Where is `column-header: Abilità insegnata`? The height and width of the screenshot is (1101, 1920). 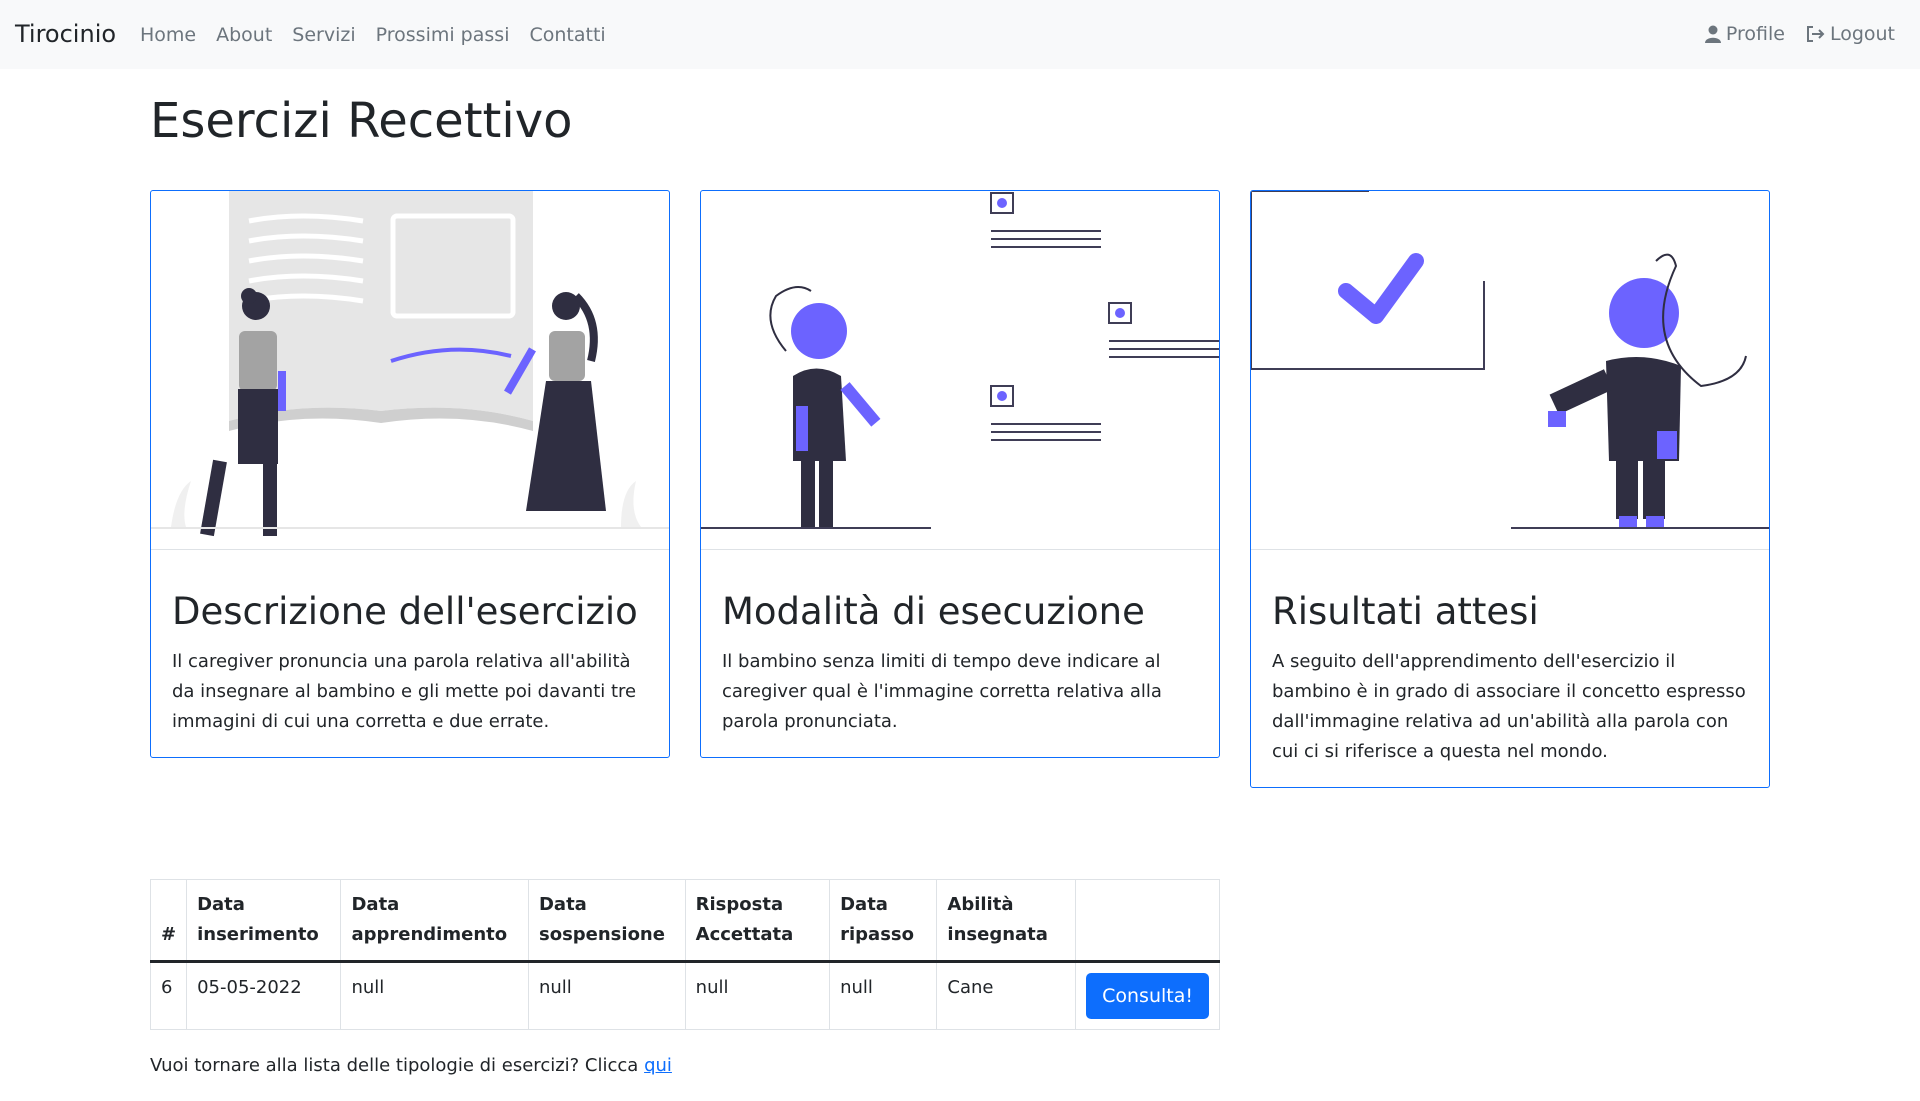
column-header: Abilità insegnata is located at coordinates (1006, 921).